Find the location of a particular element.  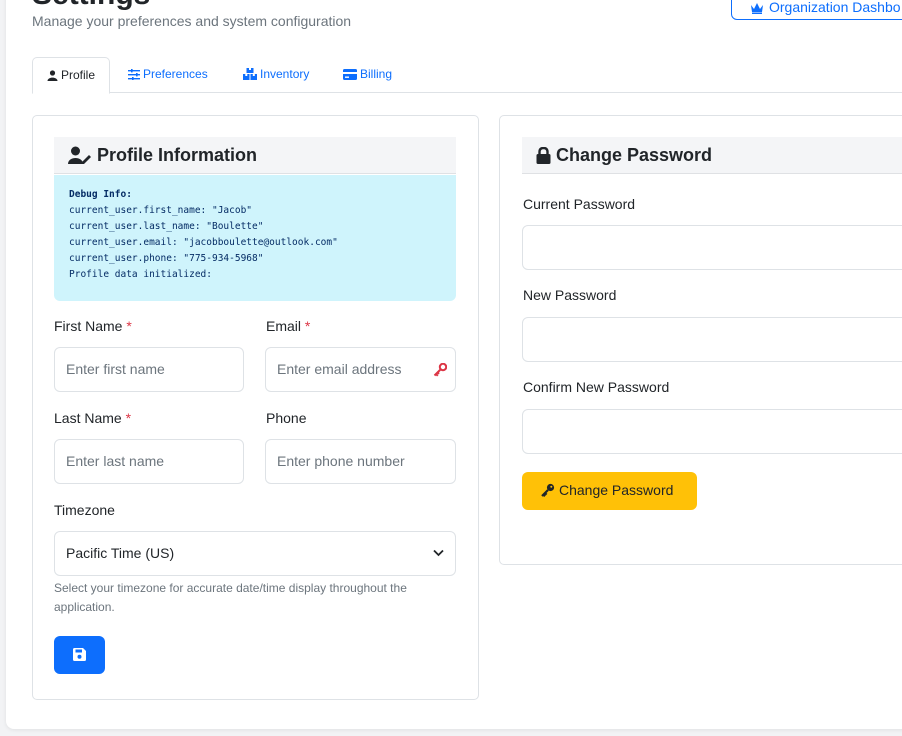

first-name-label: First Name * is located at coordinates (93, 326).